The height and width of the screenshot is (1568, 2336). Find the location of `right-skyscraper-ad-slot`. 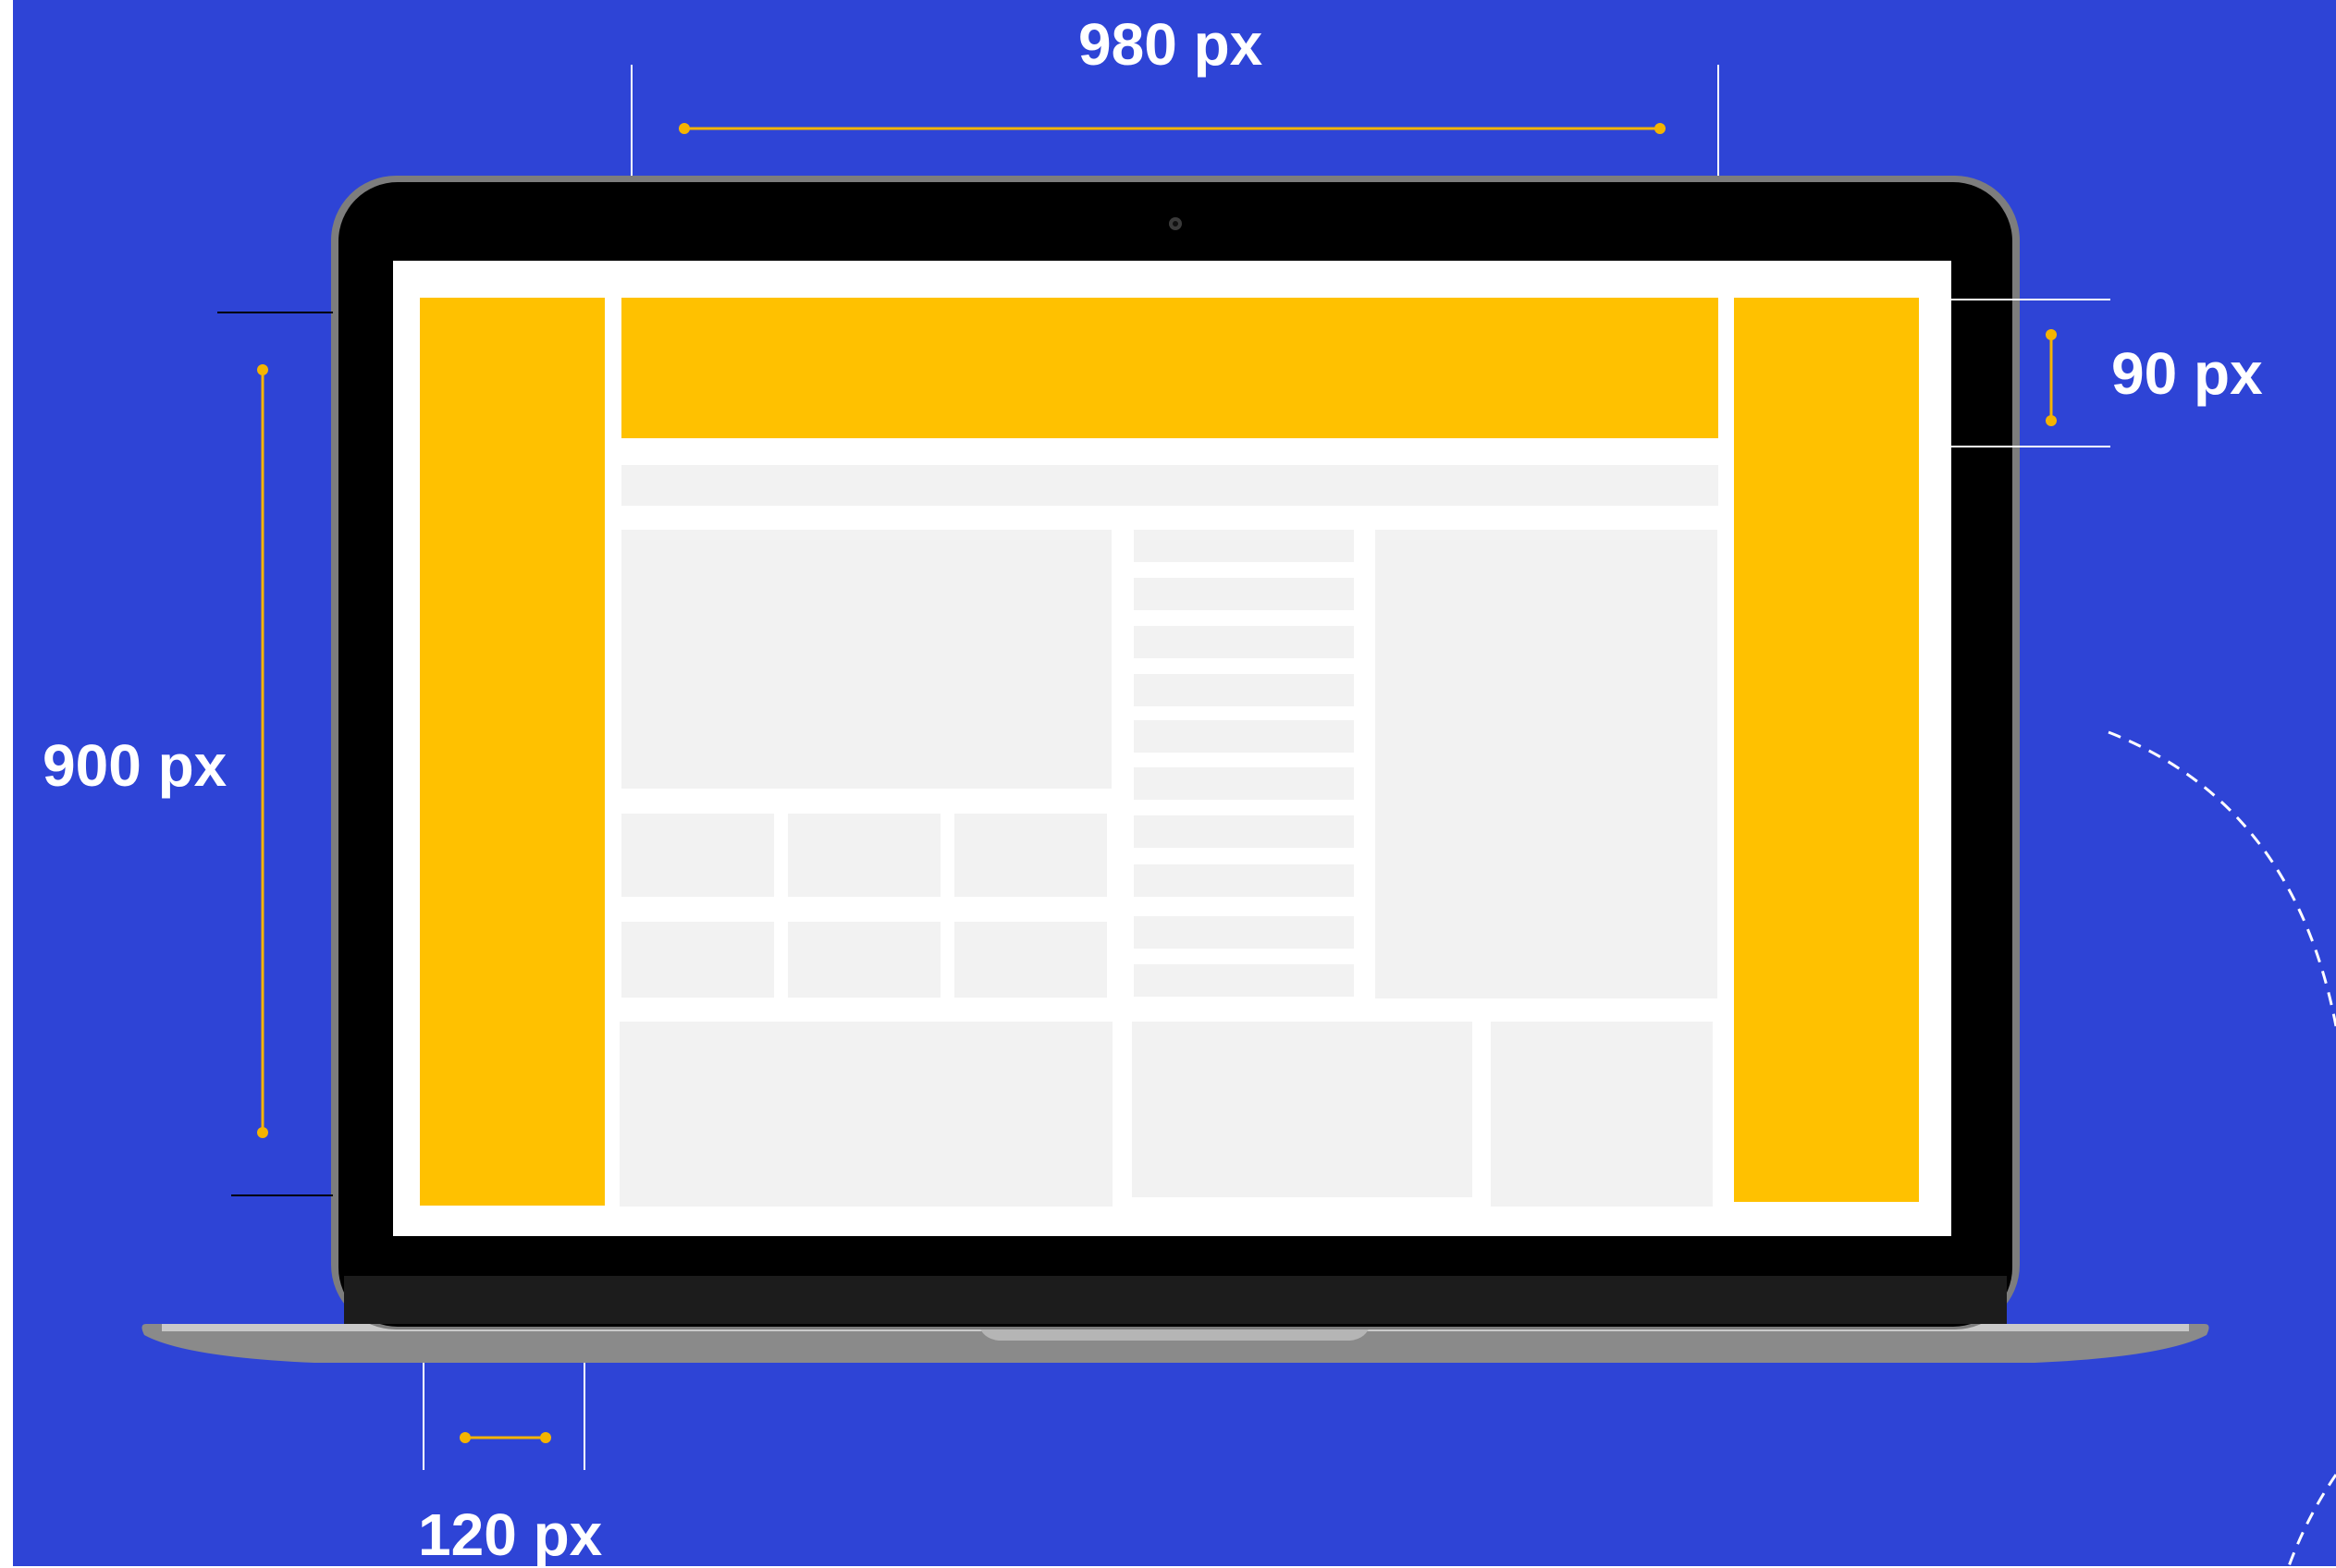

right-skyscraper-ad-slot is located at coordinates (1826, 750).